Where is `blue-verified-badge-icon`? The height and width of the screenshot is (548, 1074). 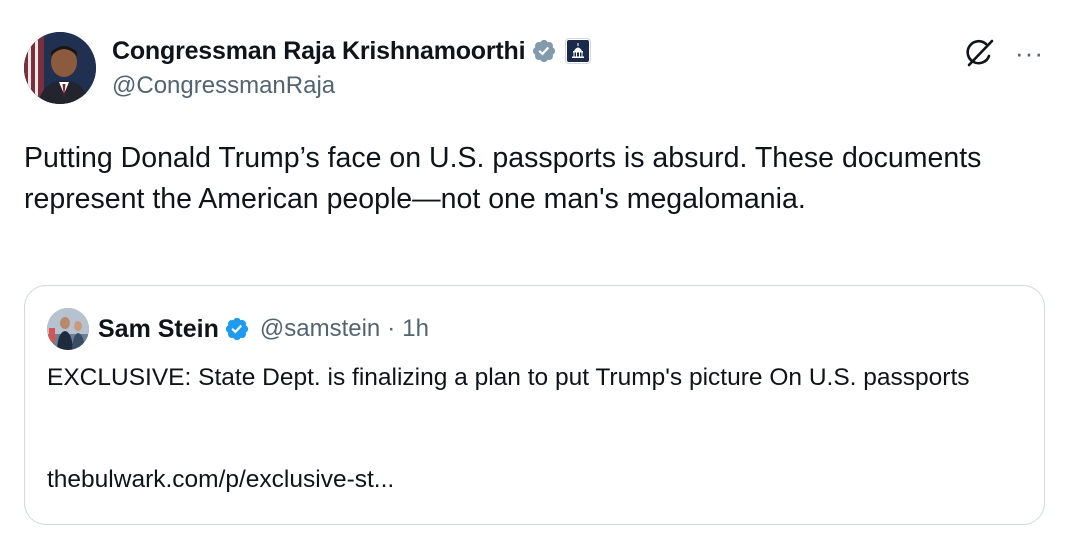 blue-verified-badge-icon is located at coordinates (237, 329).